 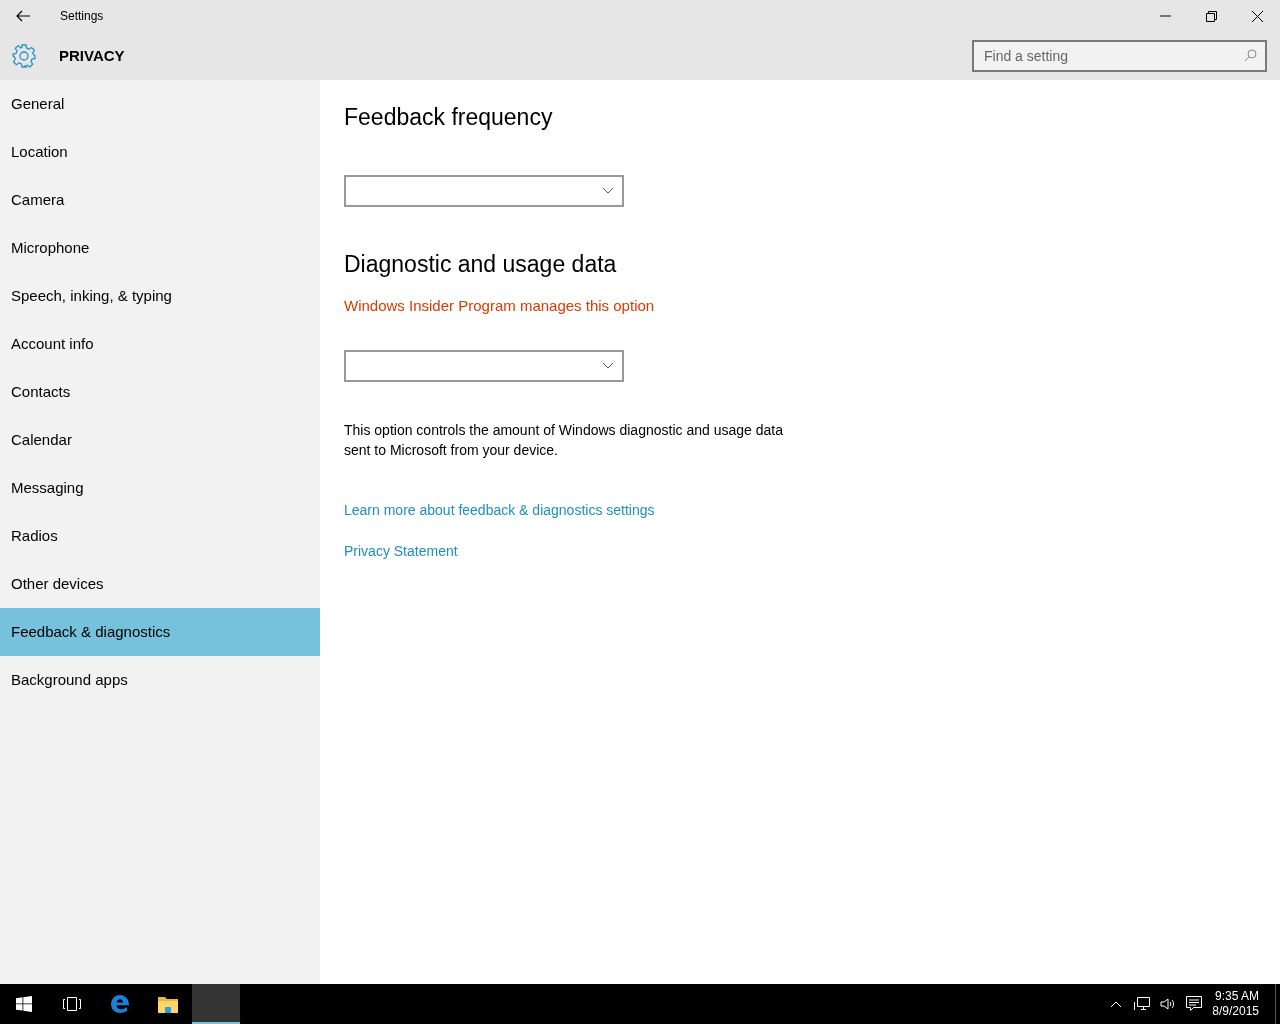 I want to click on page-title: PRIVACY, so click(x=92, y=55).